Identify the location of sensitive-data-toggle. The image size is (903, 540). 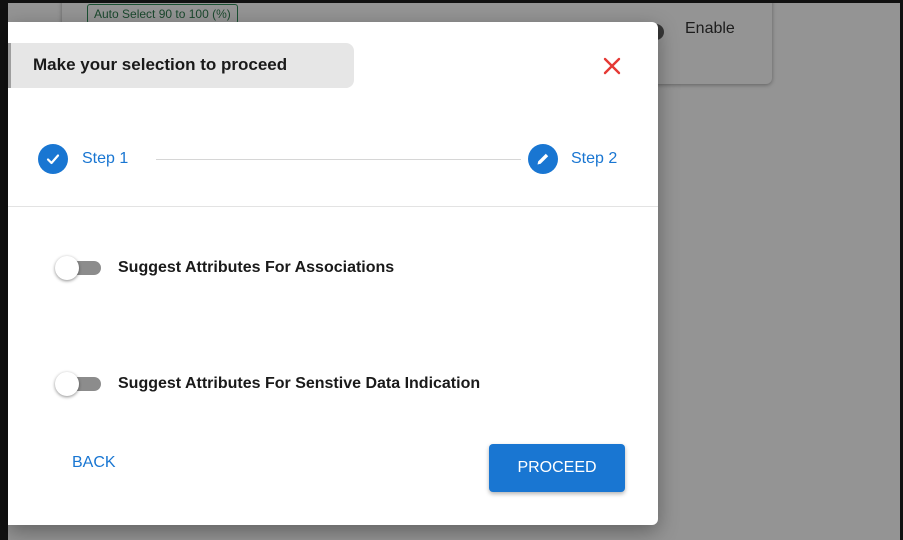
(77, 384).